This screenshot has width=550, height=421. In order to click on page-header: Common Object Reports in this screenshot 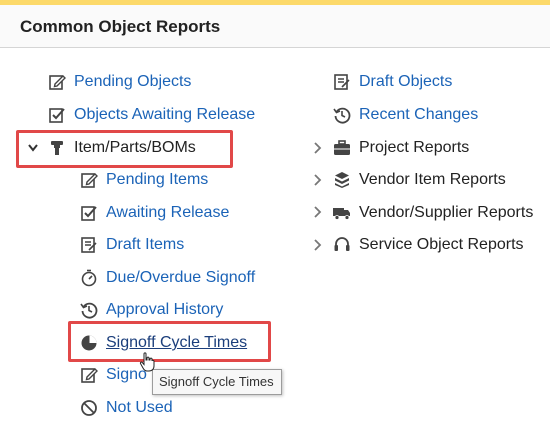, I will do `click(275, 26)`.